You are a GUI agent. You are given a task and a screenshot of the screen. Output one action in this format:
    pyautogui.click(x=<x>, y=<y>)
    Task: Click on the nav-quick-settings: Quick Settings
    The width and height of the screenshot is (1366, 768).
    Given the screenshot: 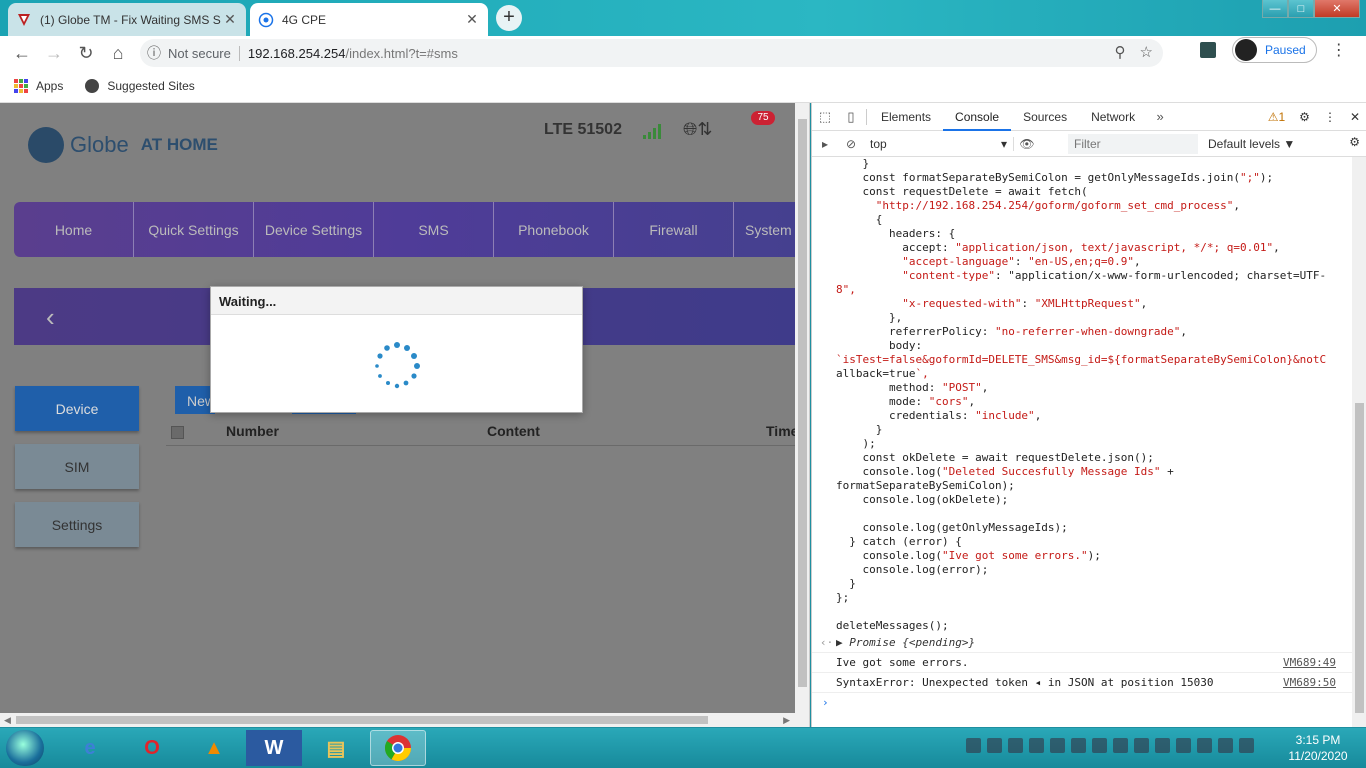 What is the action you would take?
    pyautogui.click(x=194, y=229)
    